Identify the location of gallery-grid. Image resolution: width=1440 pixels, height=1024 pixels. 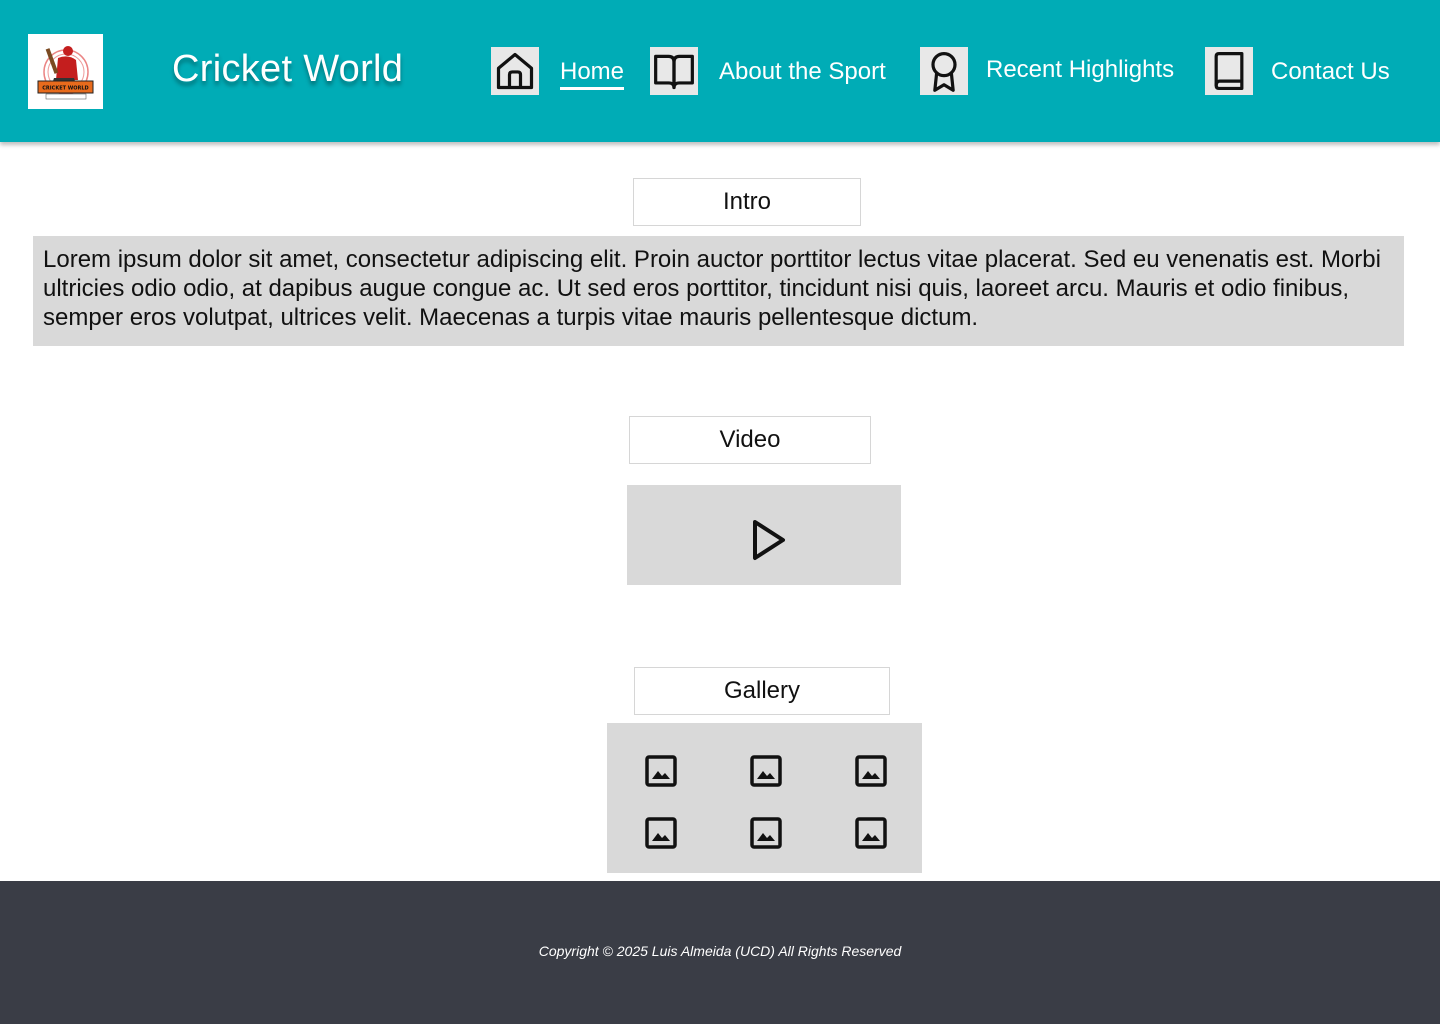
(764, 798).